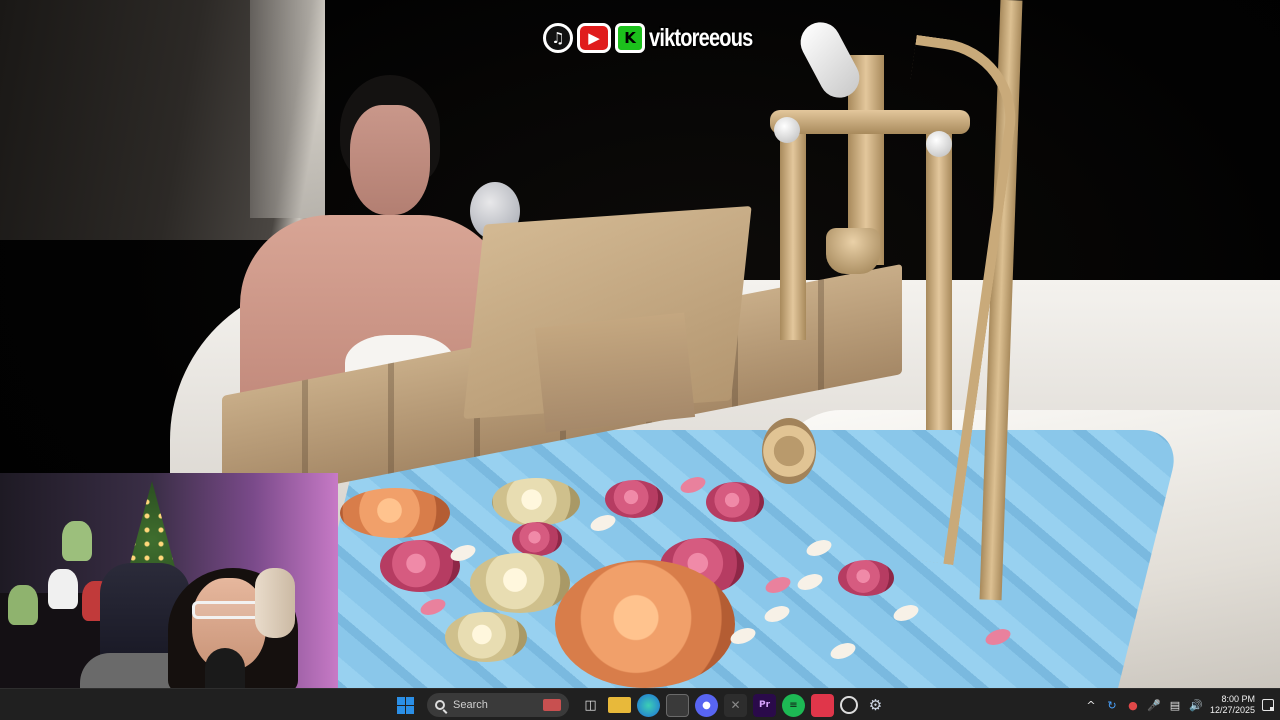 The height and width of the screenshot is (720, 1280). Describe the element at coordinates (619, 705) in the screenshot. I see `file-explorer-icon` at that location.